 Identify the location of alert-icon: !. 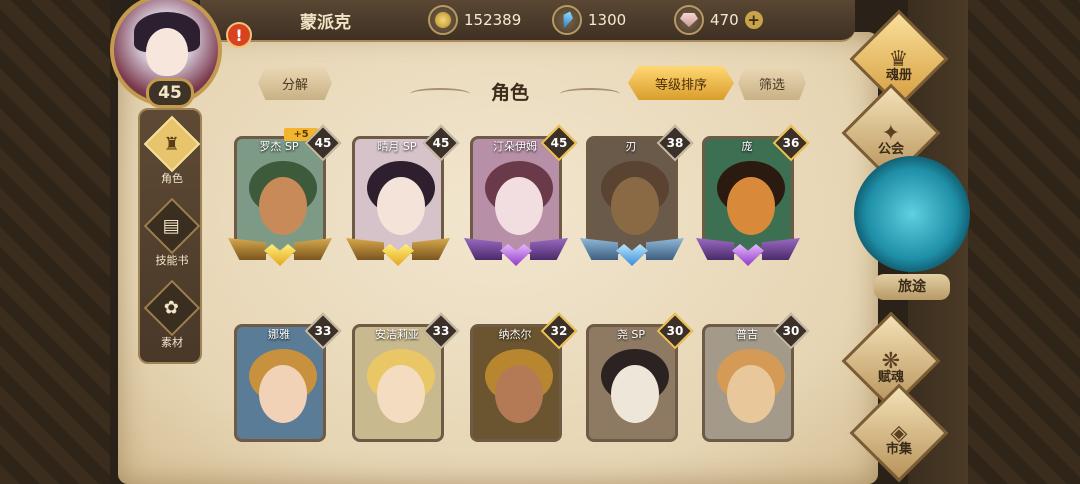
(239, 35).